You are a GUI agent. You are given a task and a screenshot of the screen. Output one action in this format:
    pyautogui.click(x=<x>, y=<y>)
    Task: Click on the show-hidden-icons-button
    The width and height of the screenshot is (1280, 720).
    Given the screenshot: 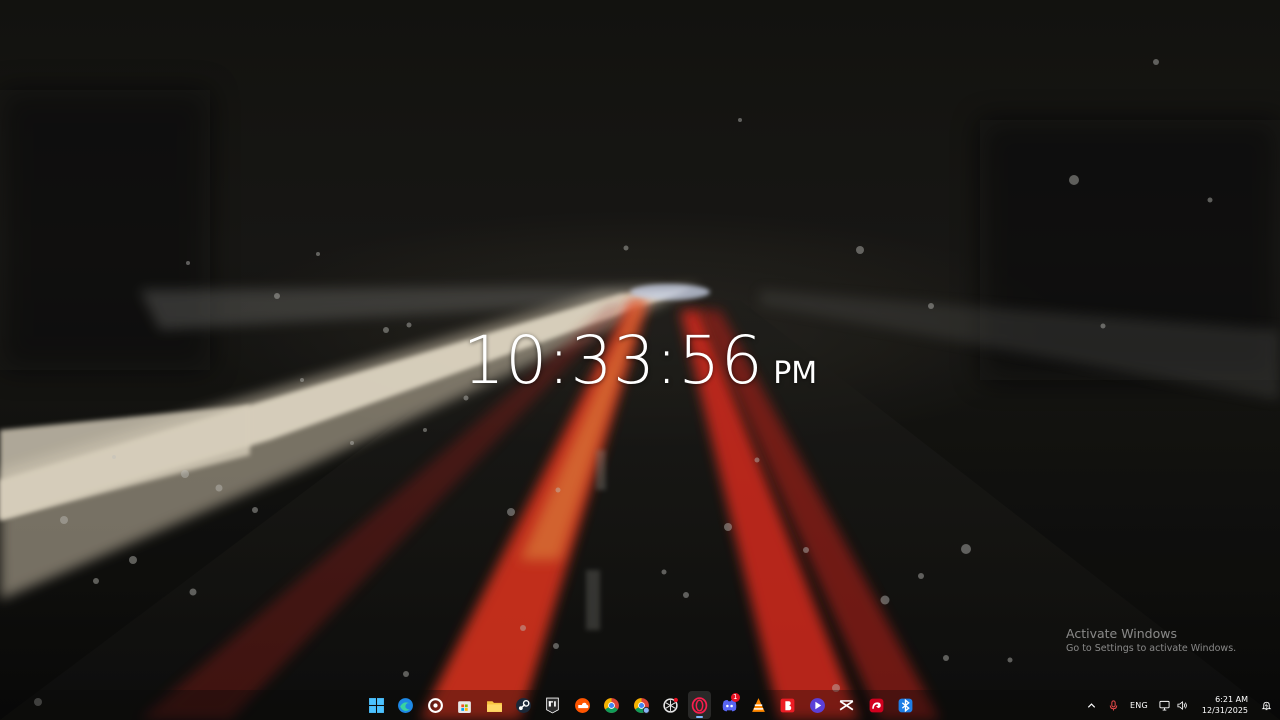 What is the action you would take?
    pyautogui.click(x=1091, y=705)
    